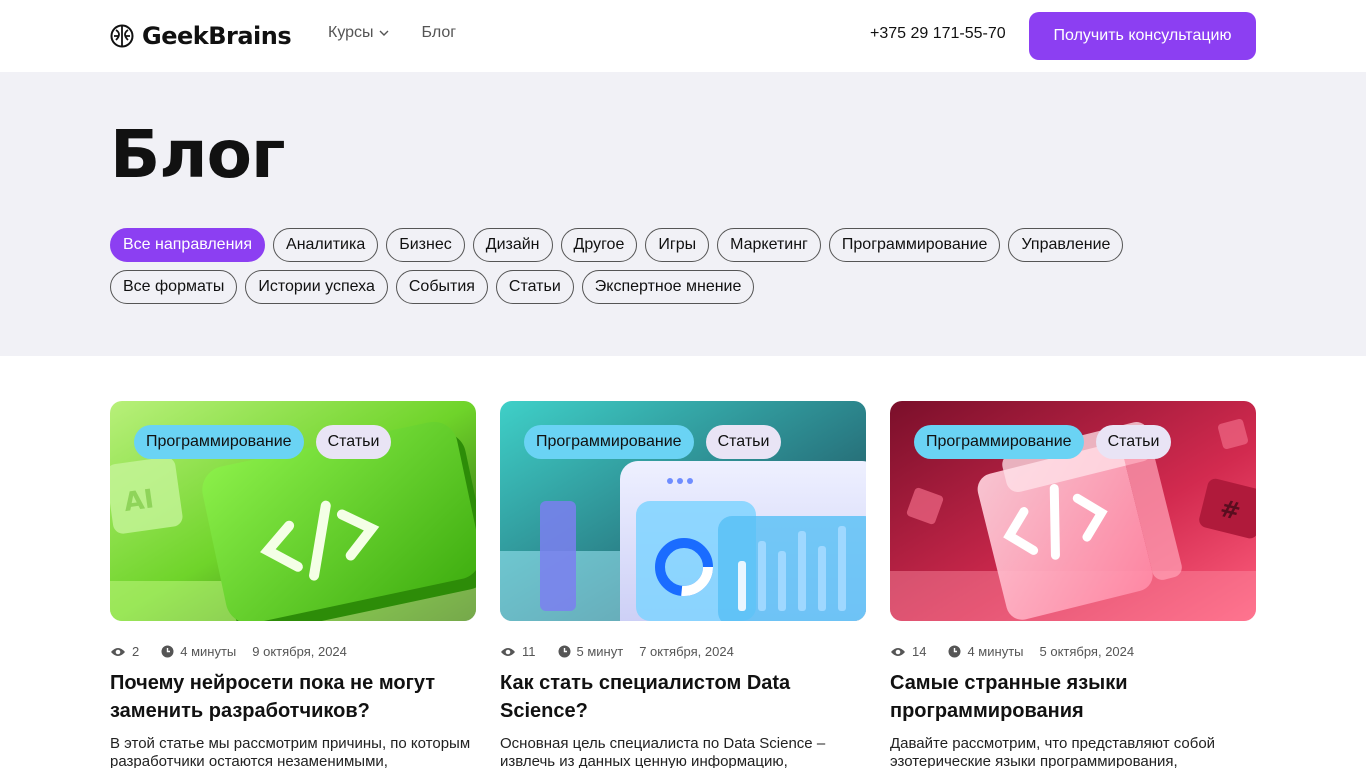  I want to click on nav-courses: Курсы, so click(359, 33).